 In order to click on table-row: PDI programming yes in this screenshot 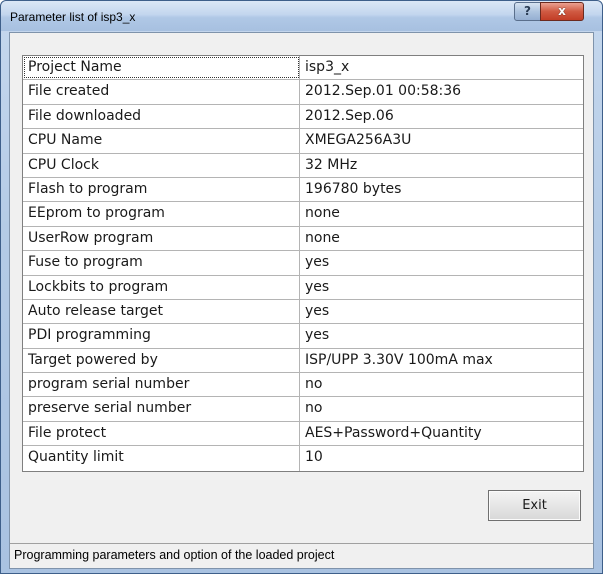, I will do `click(303, 336)`.